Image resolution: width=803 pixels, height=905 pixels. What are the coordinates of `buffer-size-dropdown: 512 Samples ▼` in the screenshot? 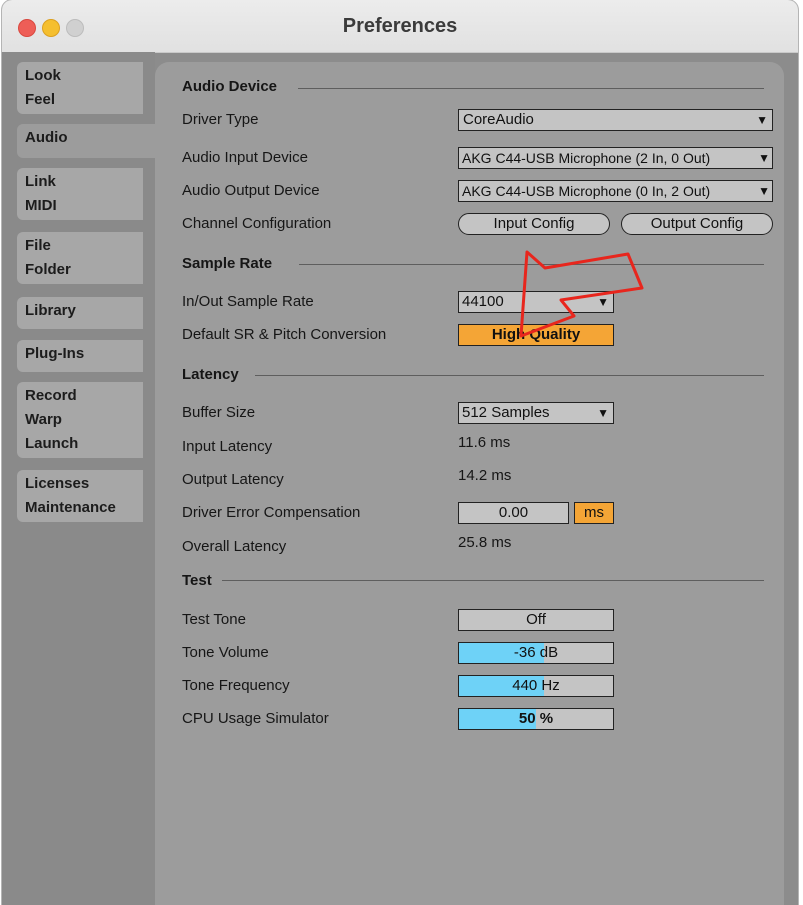 It's located at (536, 413).